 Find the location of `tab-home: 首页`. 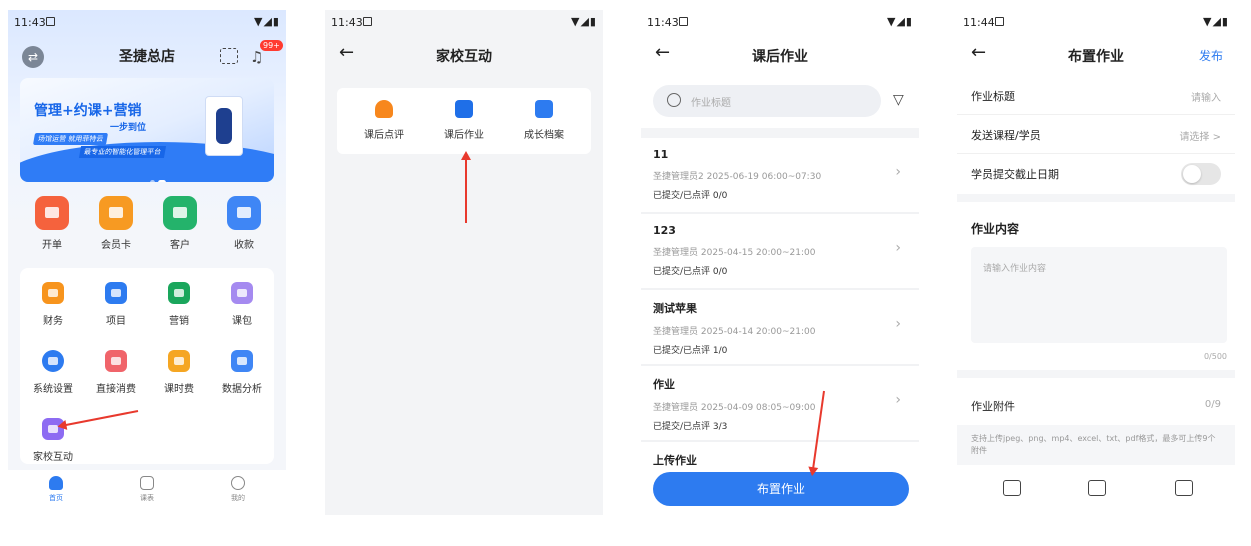

tab-home: 首页 is located at coordinates (56, 489).